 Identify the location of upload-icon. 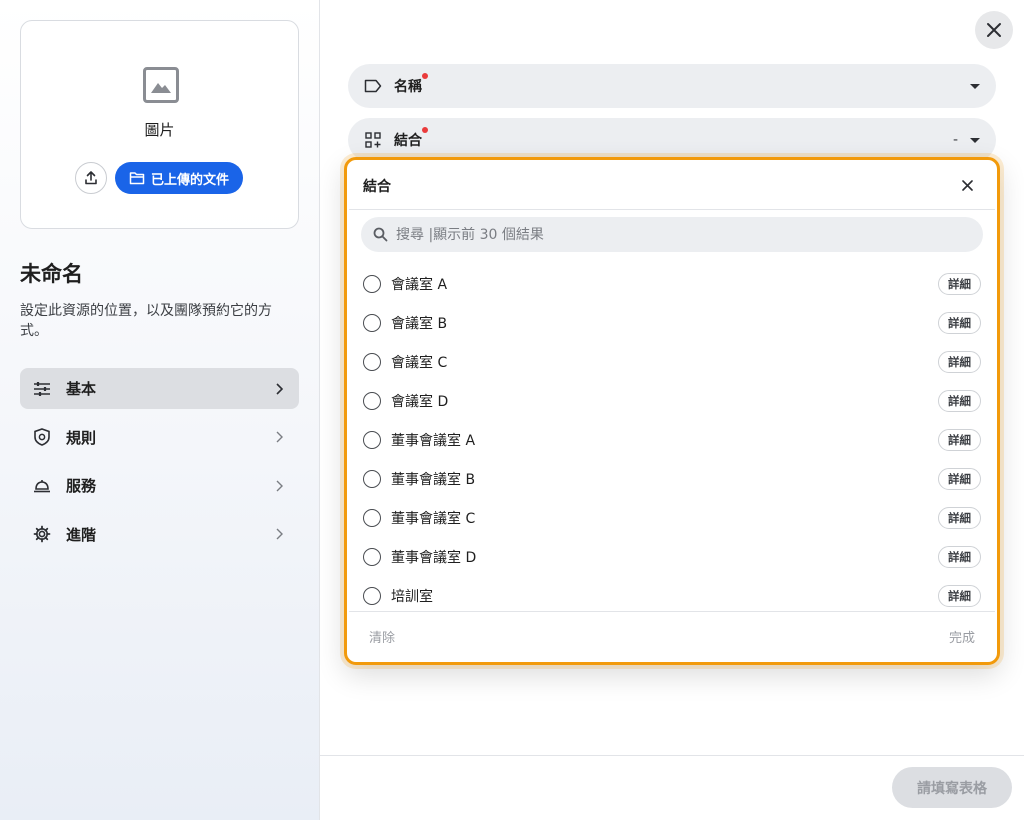
(91, 178).